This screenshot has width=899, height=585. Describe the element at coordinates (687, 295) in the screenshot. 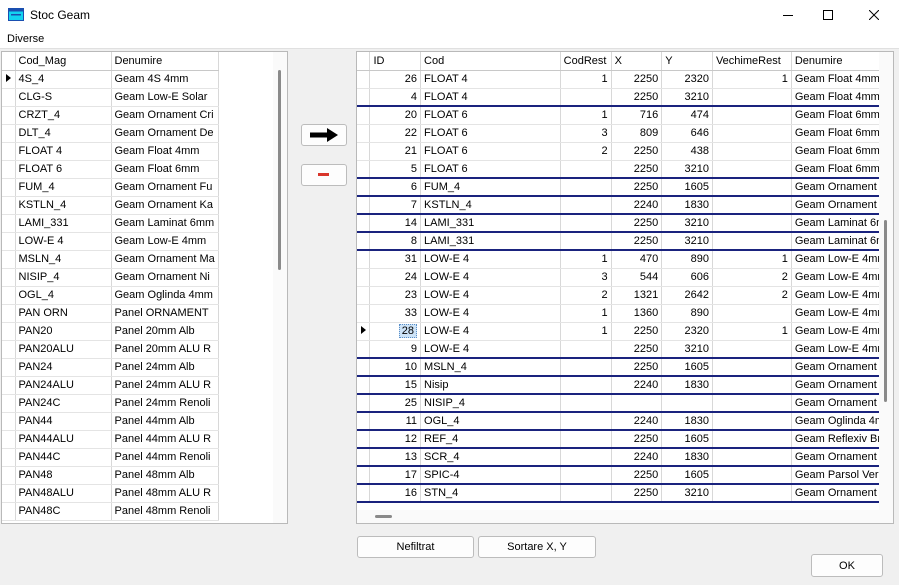

I see `cell-y: 2642` at that location.